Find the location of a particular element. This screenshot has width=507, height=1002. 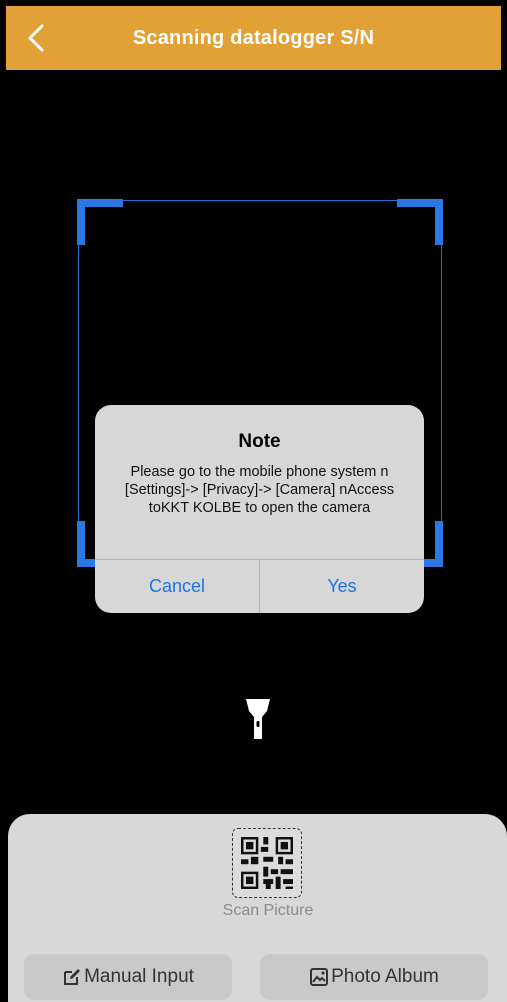

page-title: Scanning datalogger S/N is located at coordinates (253, 37).